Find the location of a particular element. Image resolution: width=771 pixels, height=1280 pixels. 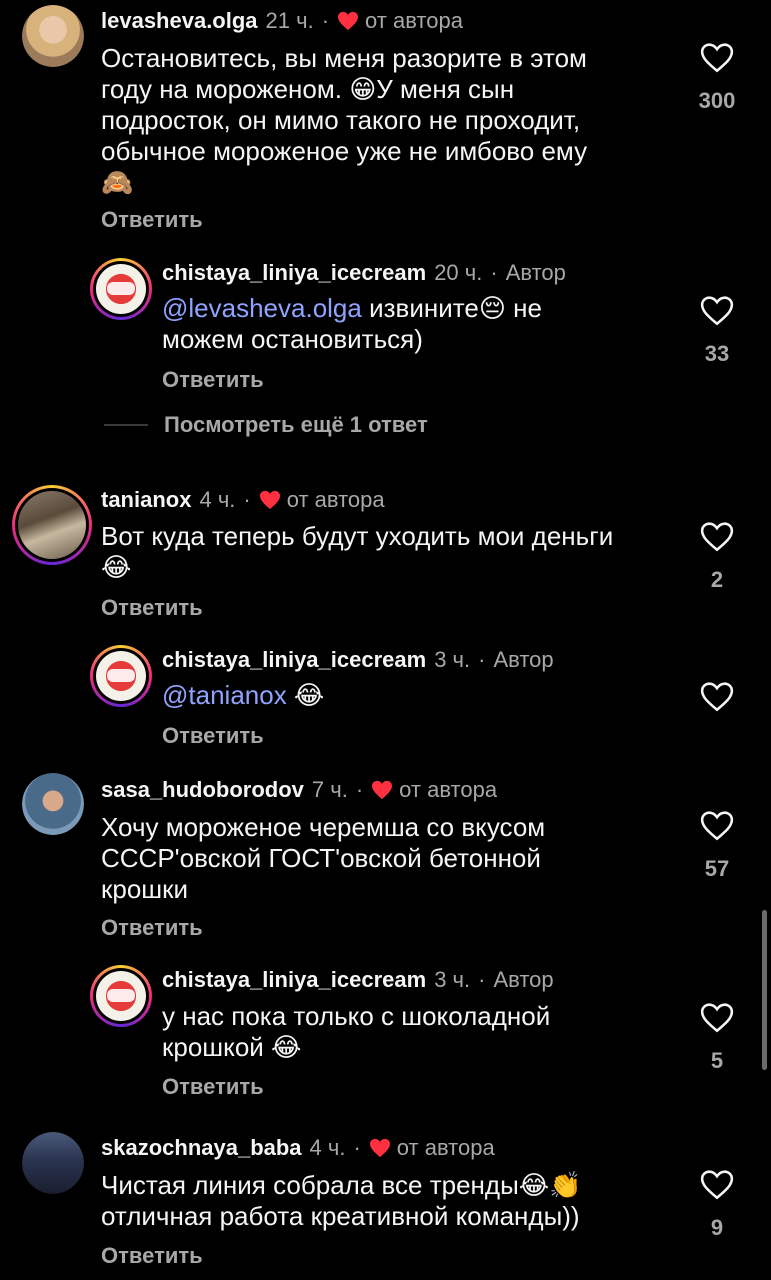

like-count: 300 is located at coordinates (717, 100).